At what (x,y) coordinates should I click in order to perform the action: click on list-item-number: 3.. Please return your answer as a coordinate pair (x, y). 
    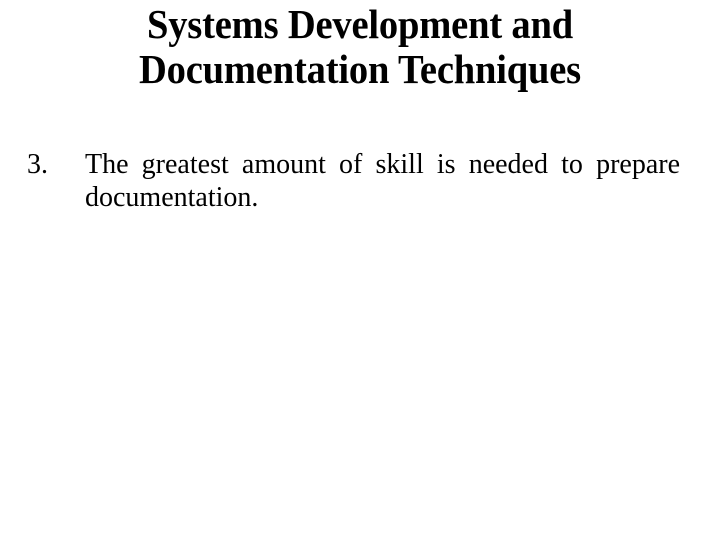
    Looking at the image, I should click on (37, 164).